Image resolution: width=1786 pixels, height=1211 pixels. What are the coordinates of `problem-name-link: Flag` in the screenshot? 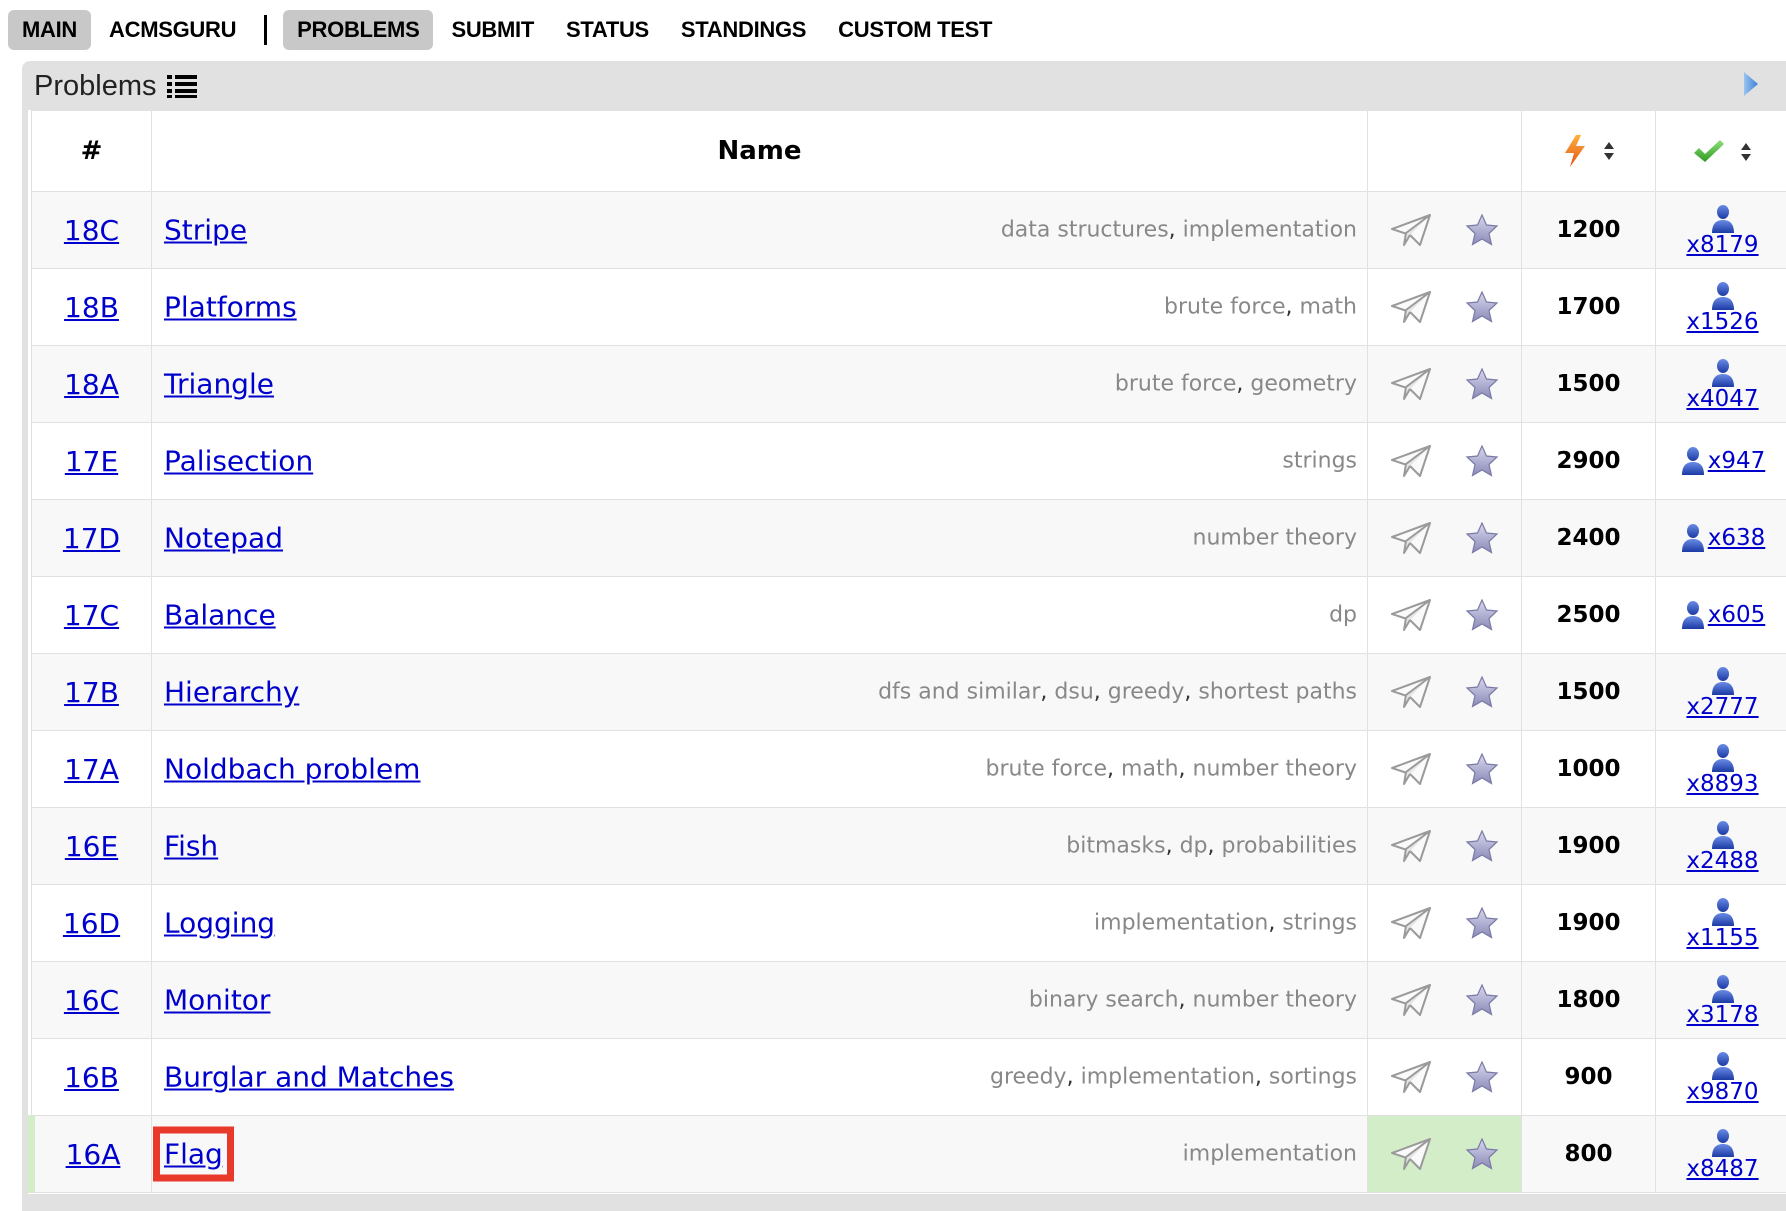 It's located at (193, 1154).